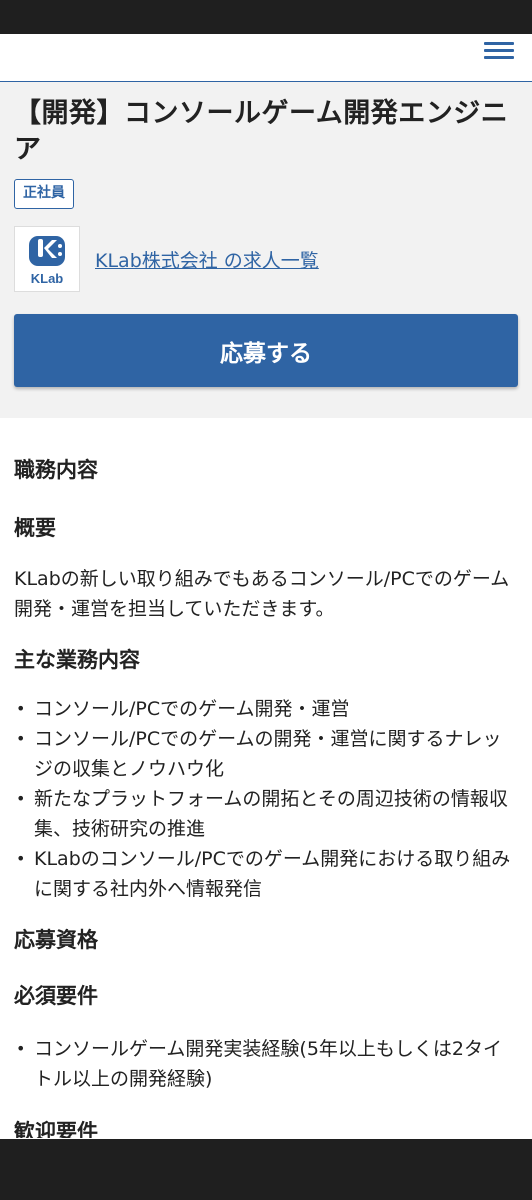 The height and width of the screenshot is (1200, 532). What do you see at coordinates (207, 259) in the screenshot?
I see `company-jobs-link: KLab株式会社 の求人一覧` at bounding box center [207, 259].